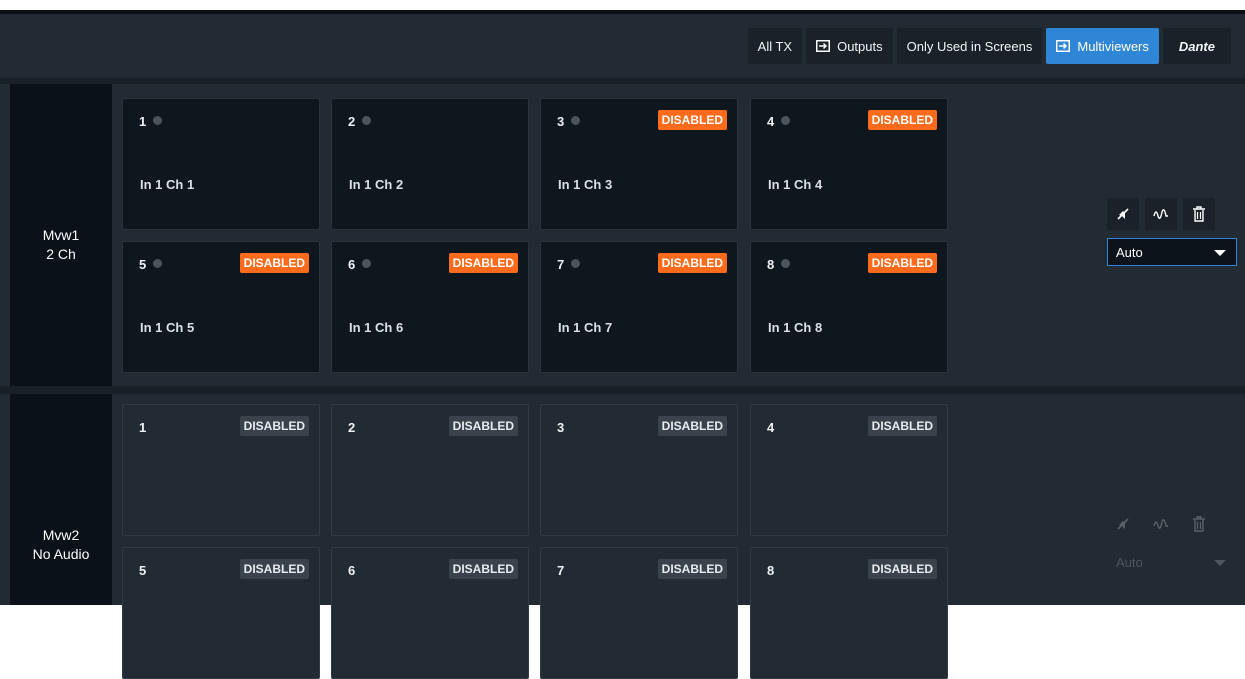 This screenshot has height=679, width=1245. I want to click on tile-channel: In 1 Ch 2, so click(376, 184).